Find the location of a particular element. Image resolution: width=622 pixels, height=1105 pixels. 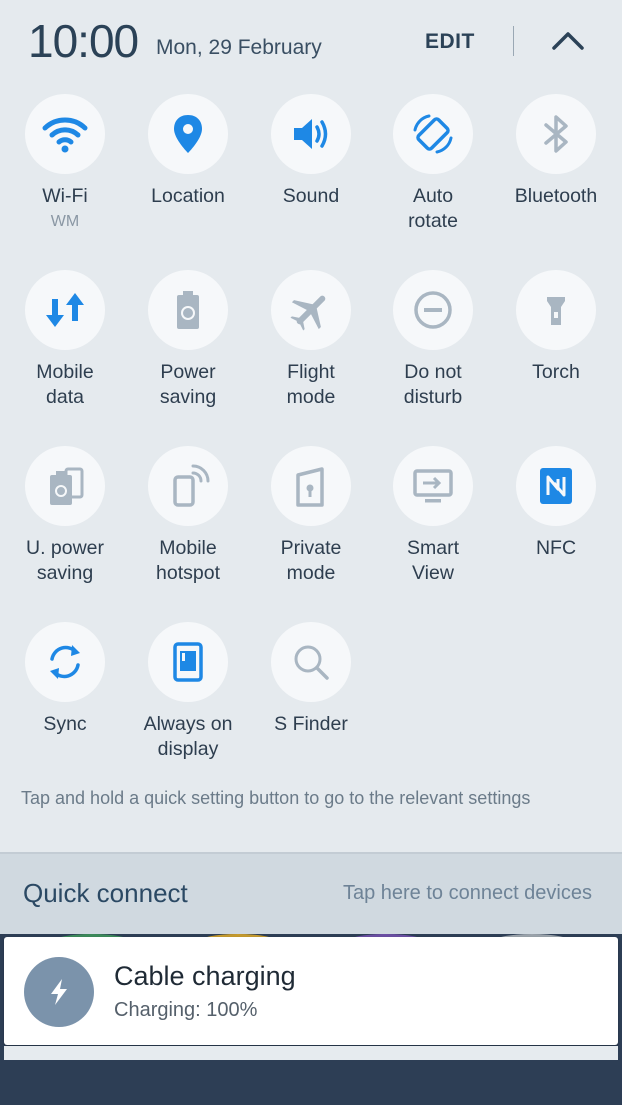

flight-mode-toggle-button is located at coordinates (311, 310).